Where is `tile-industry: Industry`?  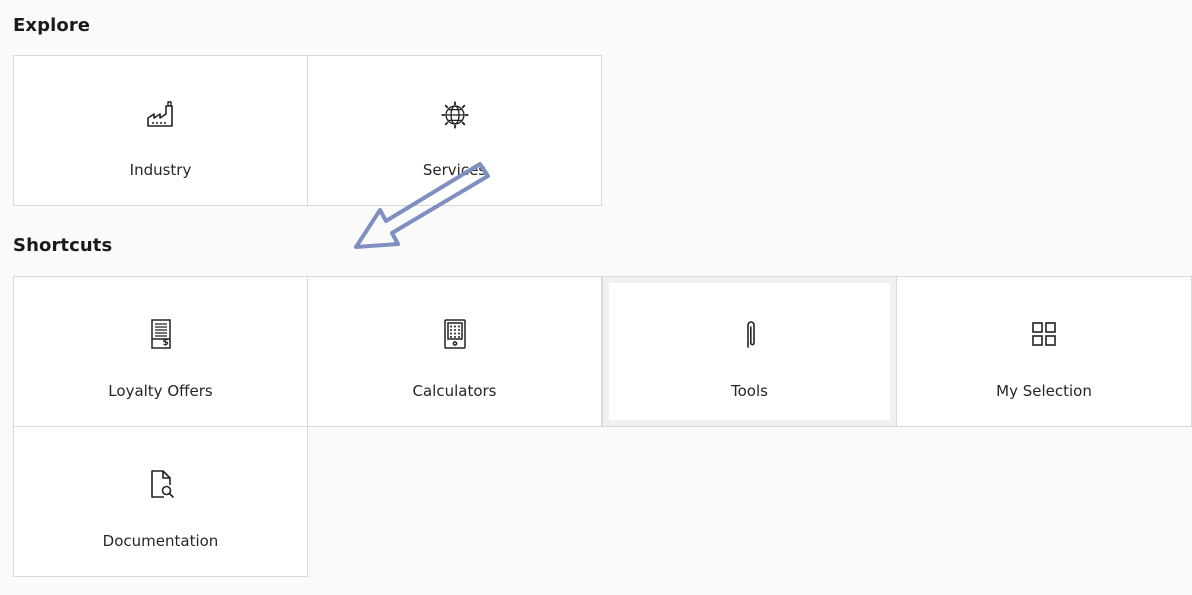 tile-industry: Industry is located at coordinates (160, 130).